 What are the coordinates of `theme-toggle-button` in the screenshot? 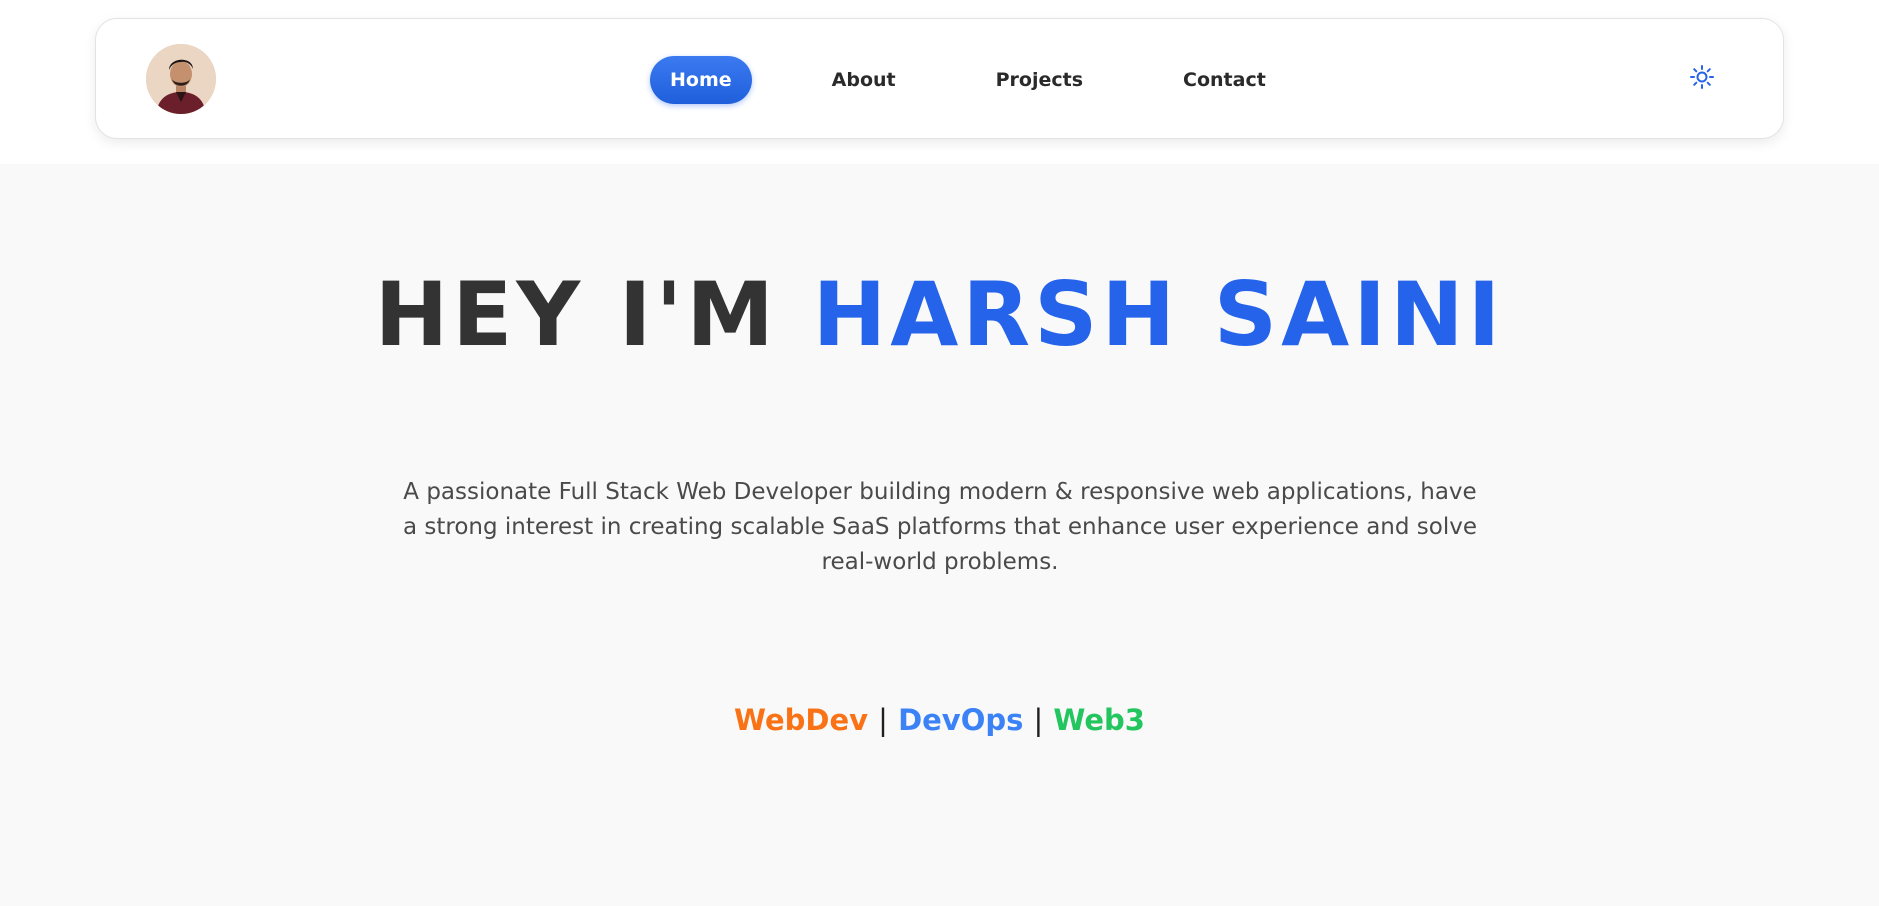 It's located at (1702, 77).